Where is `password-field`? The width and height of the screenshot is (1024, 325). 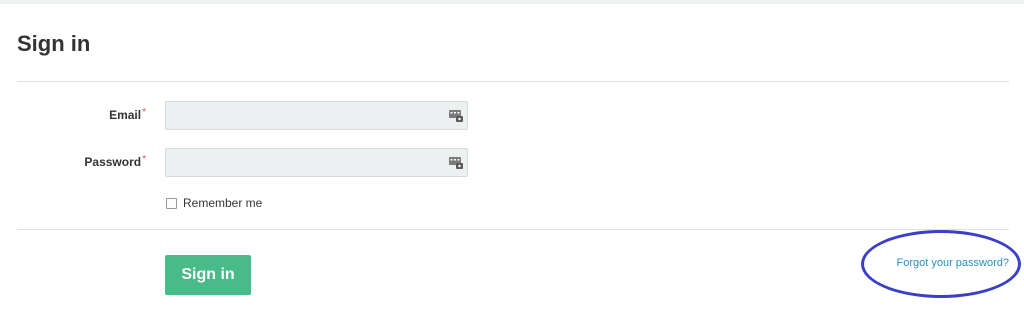 password-field is located at coordinates (316, 162).